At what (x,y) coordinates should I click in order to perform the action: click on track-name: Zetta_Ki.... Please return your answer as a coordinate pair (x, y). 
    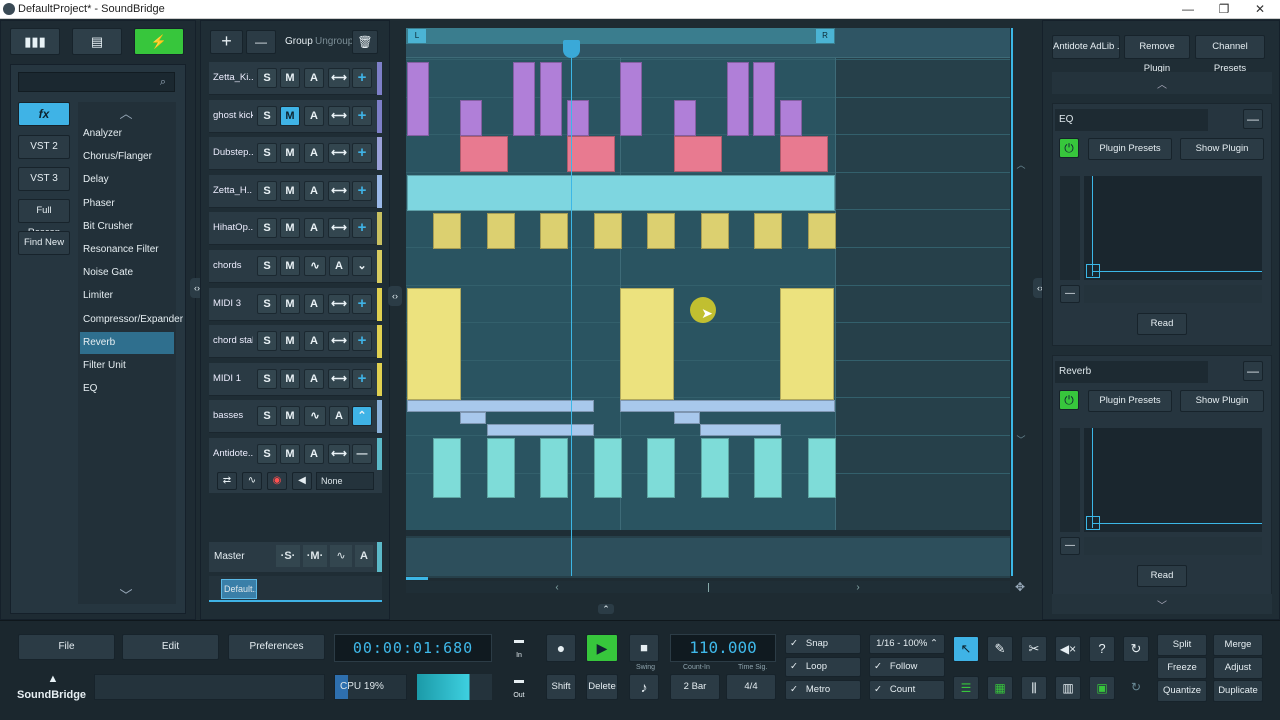
    Looking at the image, I should click on (233, 77).